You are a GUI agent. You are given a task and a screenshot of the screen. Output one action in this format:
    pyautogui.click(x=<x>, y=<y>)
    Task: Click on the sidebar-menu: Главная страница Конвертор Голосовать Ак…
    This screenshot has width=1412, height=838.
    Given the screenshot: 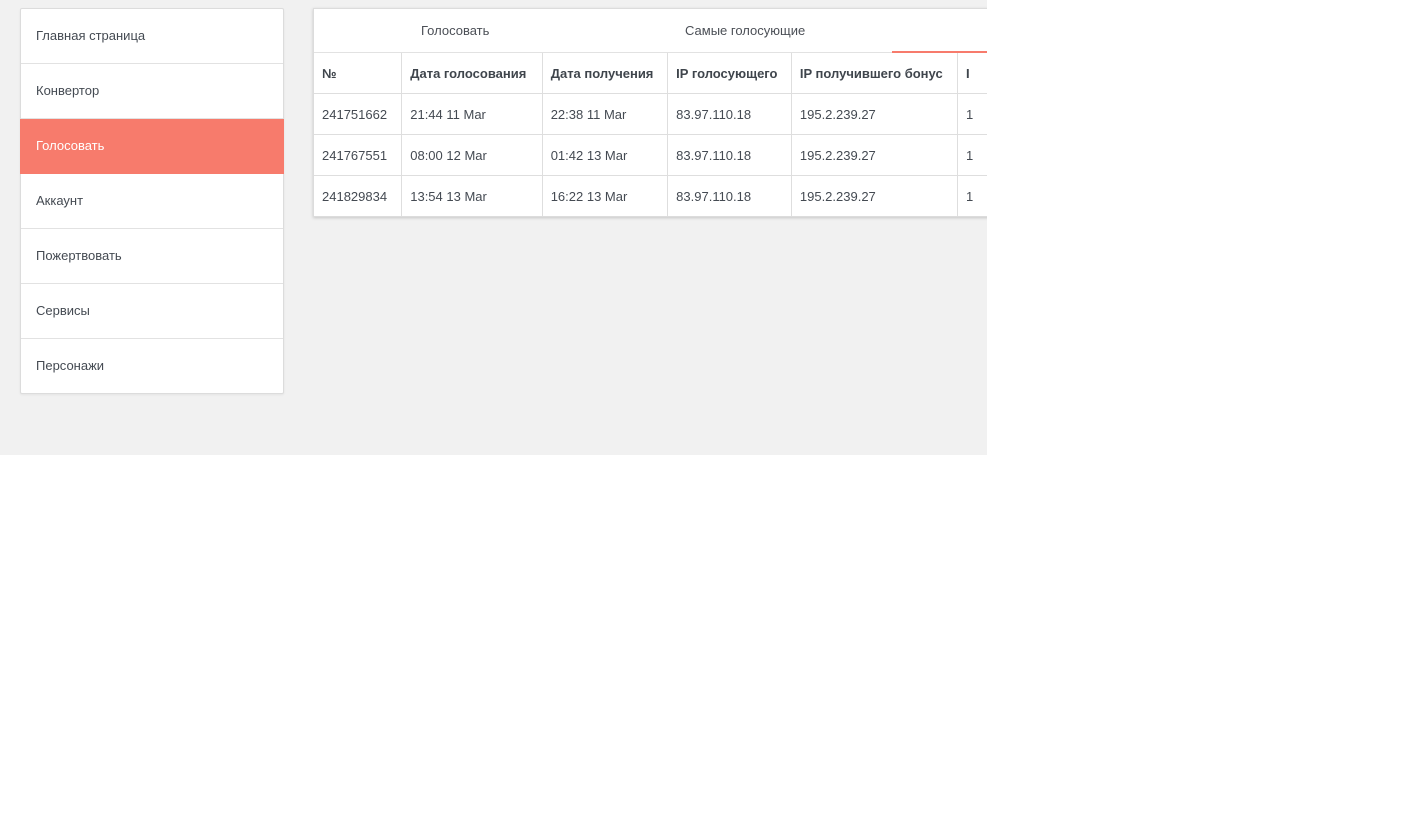 What is the action you would take?
    pyautogui.click(x=152, y=201)
    